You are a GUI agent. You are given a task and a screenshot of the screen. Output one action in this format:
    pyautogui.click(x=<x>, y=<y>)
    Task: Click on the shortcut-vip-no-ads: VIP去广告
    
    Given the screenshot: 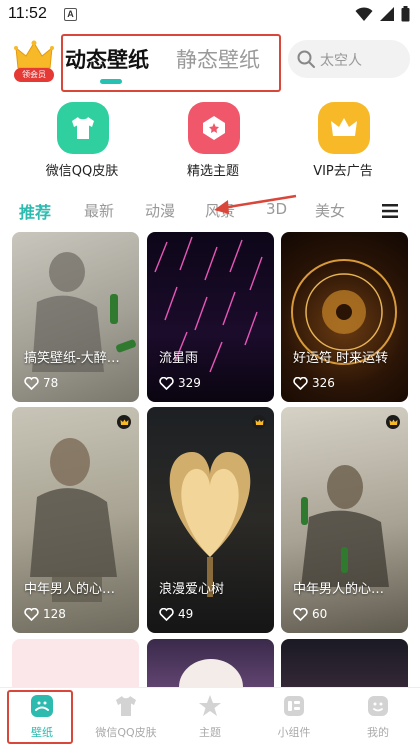 What is the action you would take?
    pyautogui.click(x=343, y=142)
    